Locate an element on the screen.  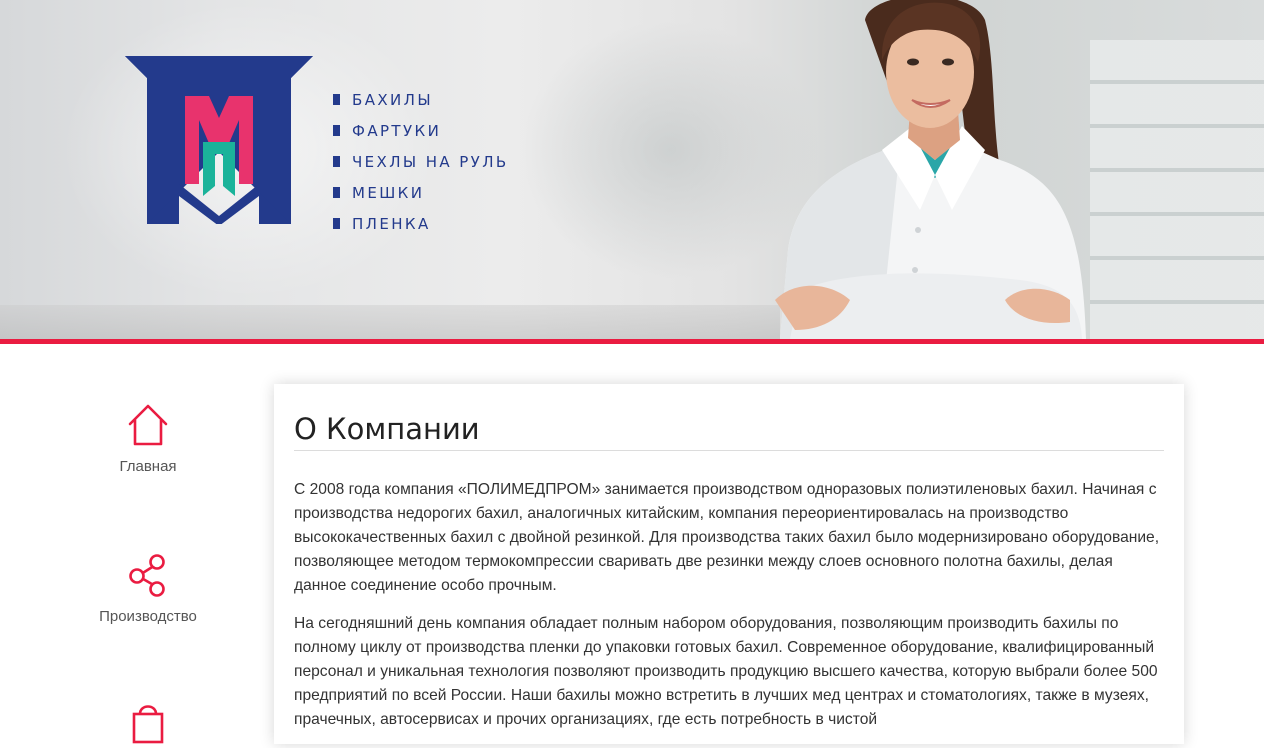
pharmacist-photo is located at coordinates (930, 169).